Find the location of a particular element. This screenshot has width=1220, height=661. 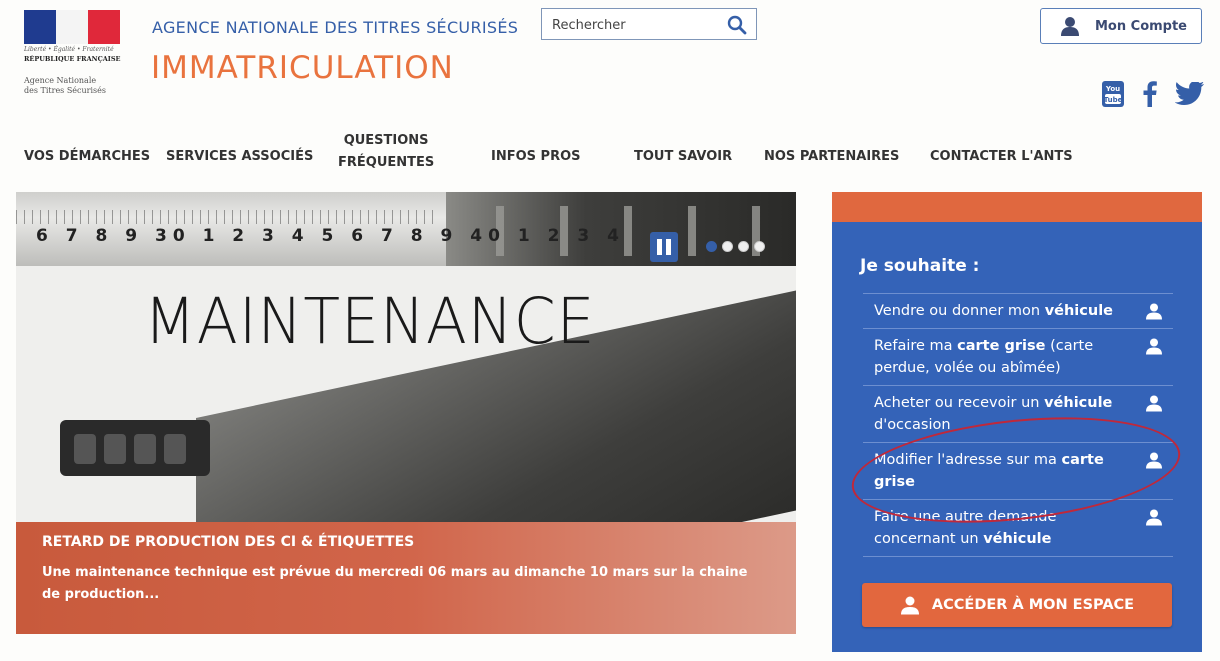

maintenance-heading: MAINTENANCE is located at coordinates (370, 322).